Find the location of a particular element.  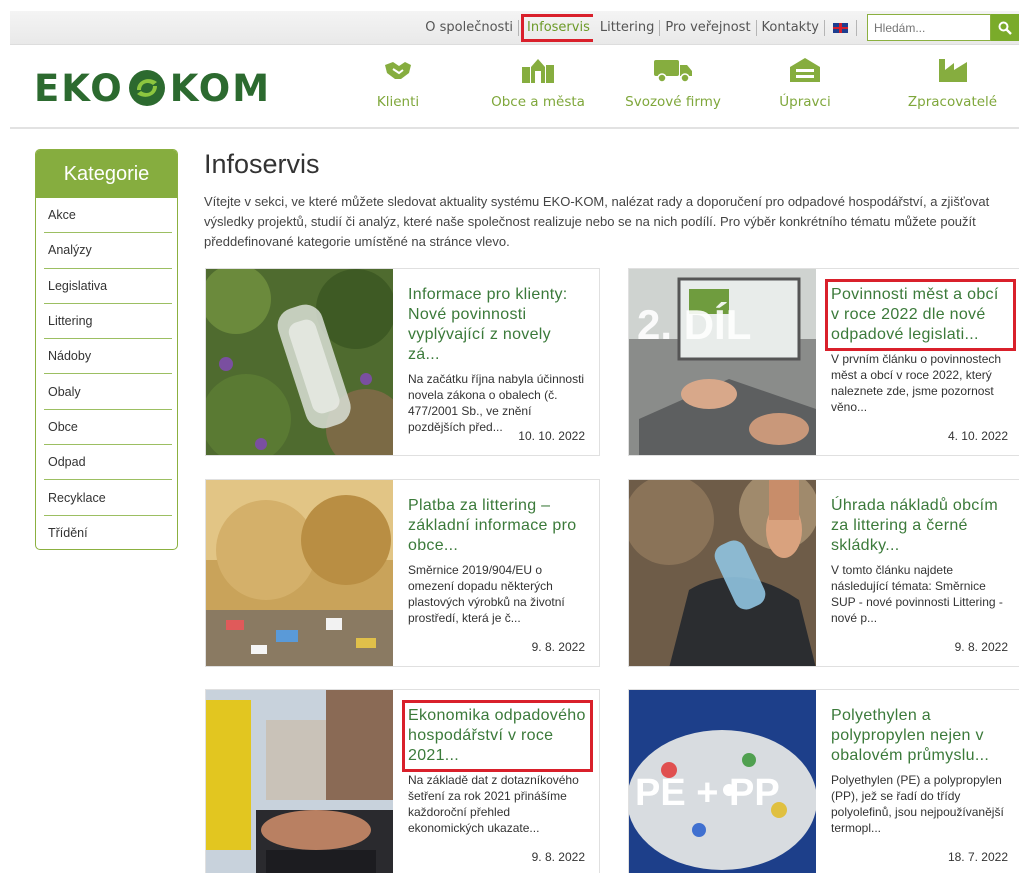

article-date: 18. 7. 2022 is located at coordinates (977, 857).